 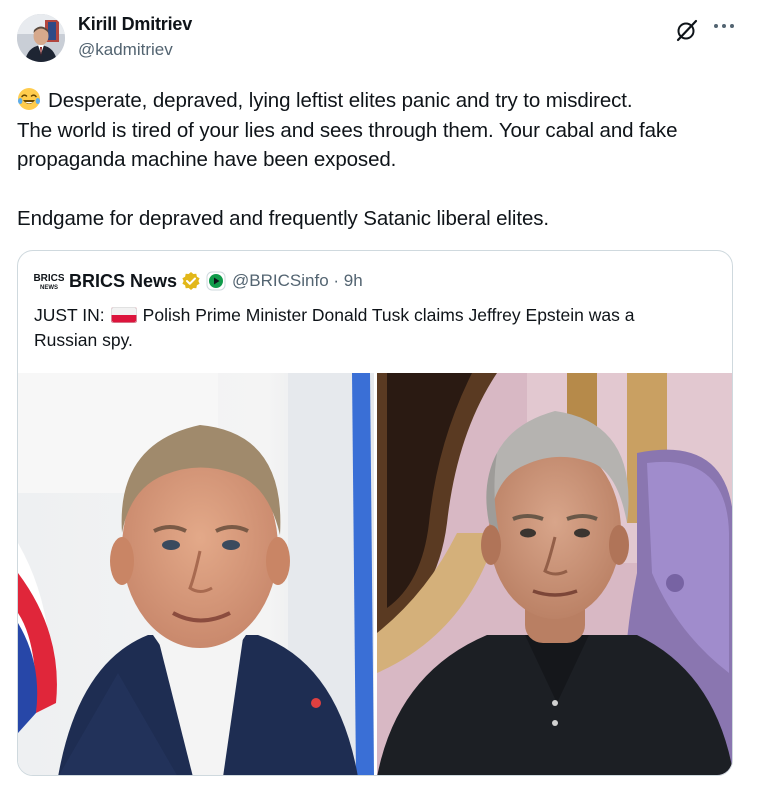 What do you see at coordinates (123, 314) in the screenshot?
I see `poland-flag-icon` at bounding box center [123, 314].